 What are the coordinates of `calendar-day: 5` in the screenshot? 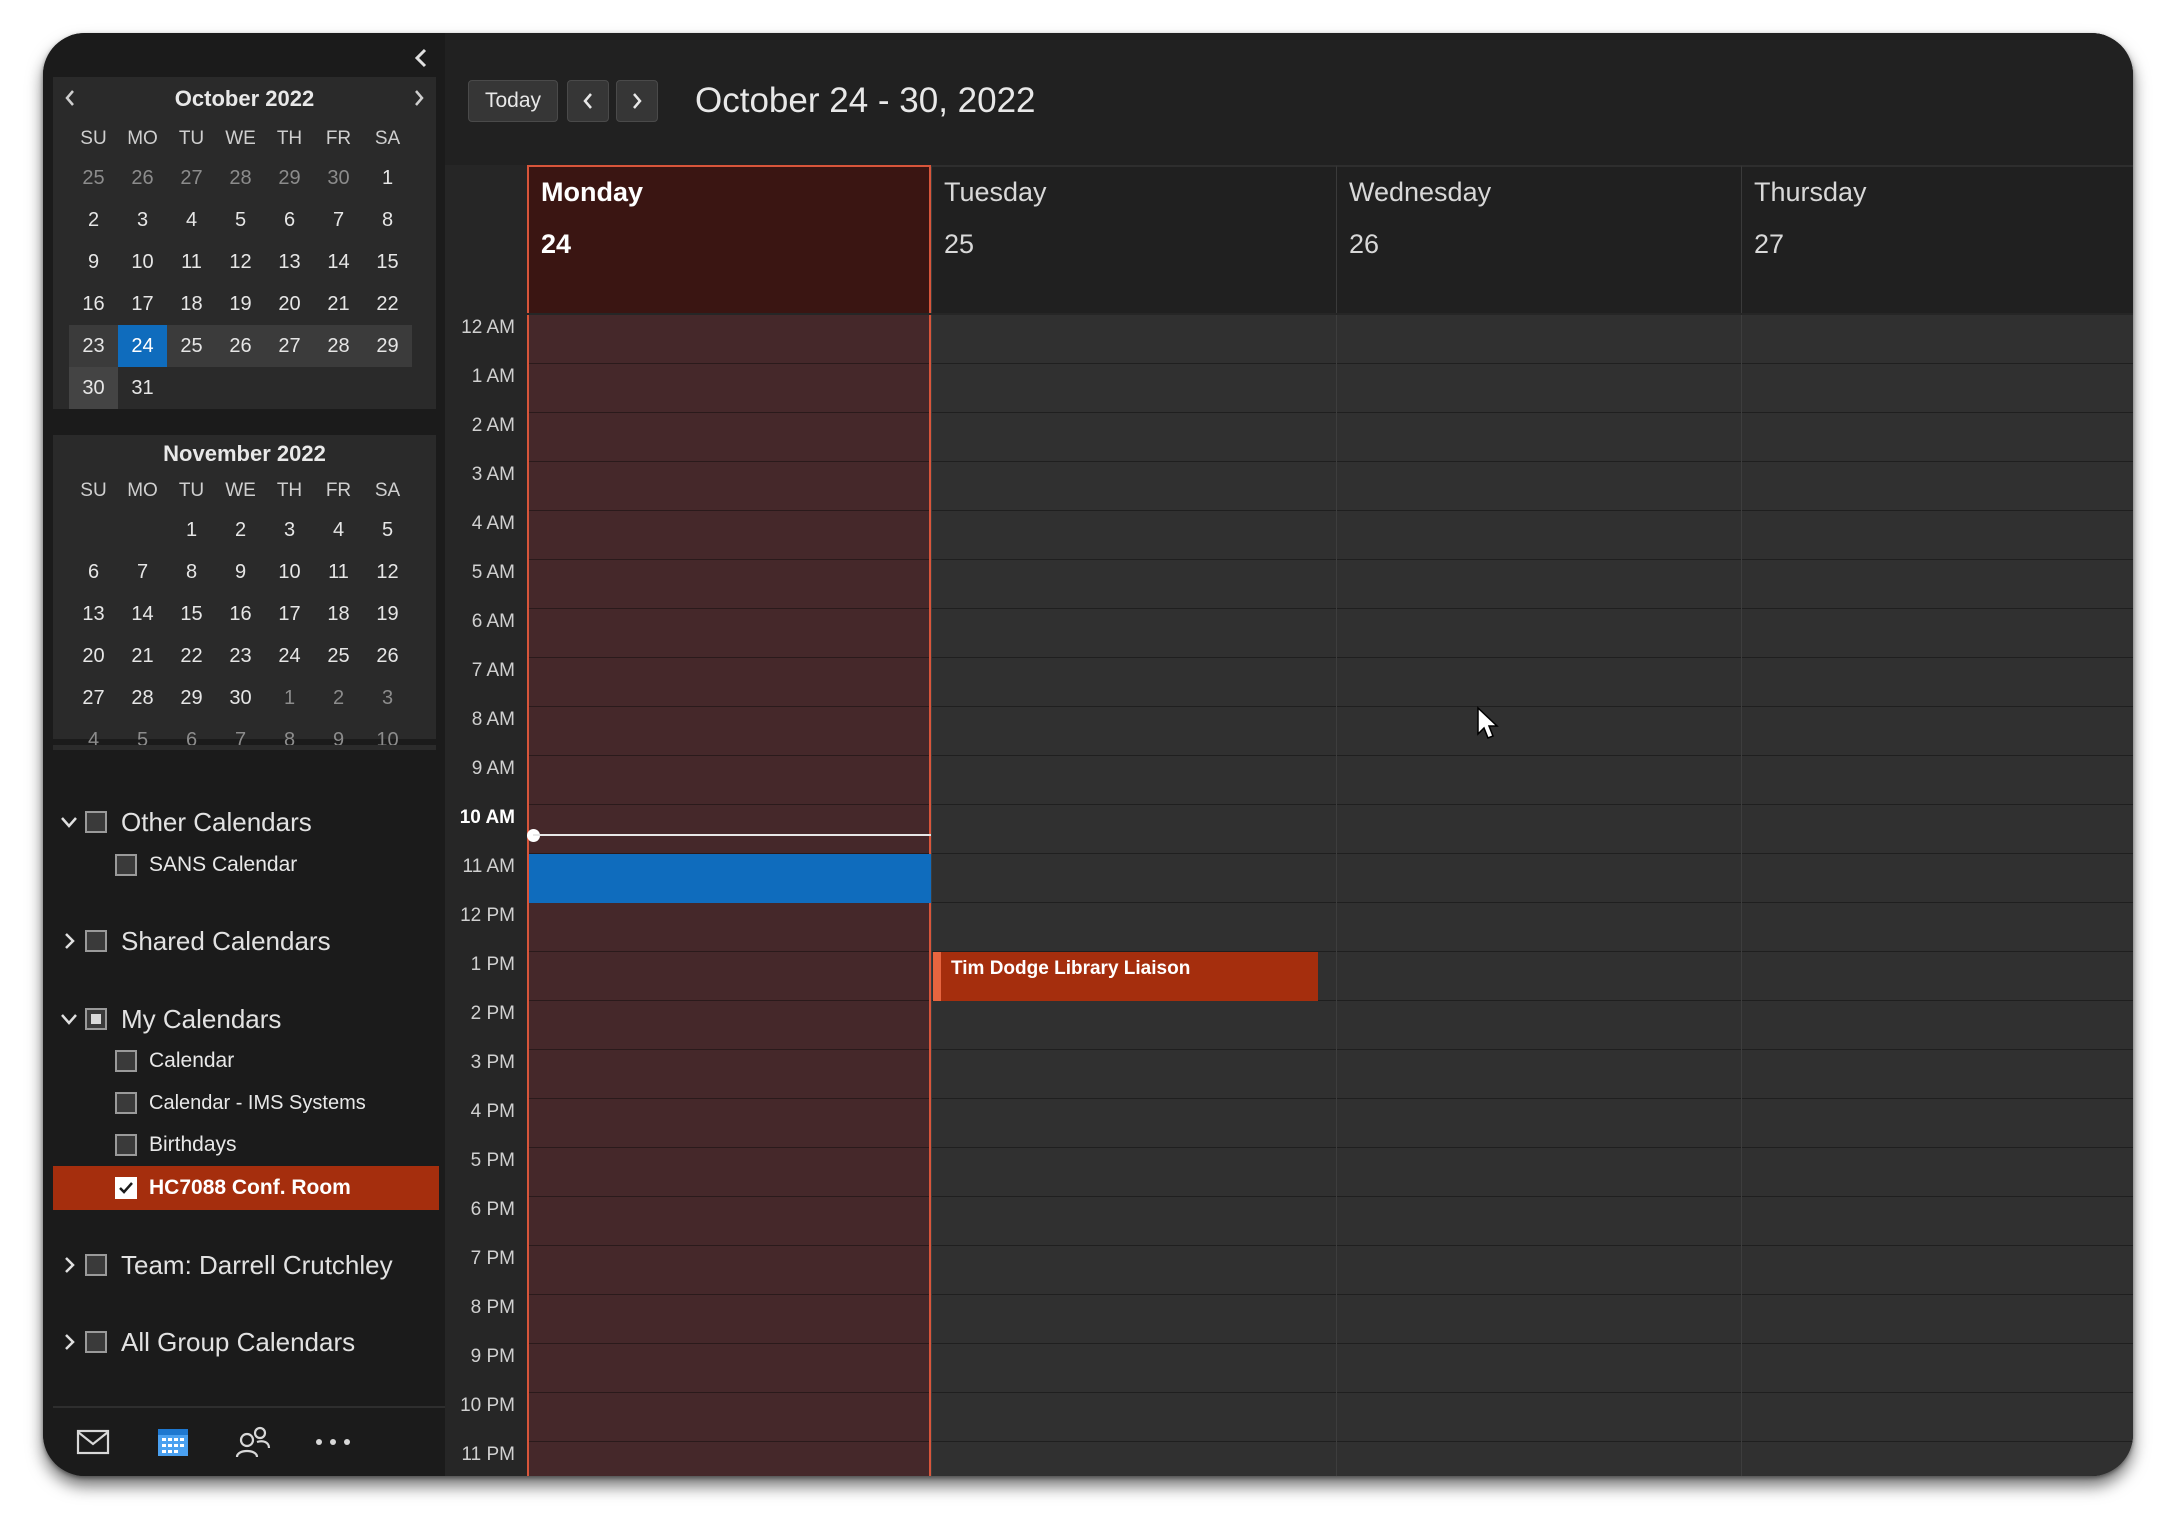 It's located at (240, 220).